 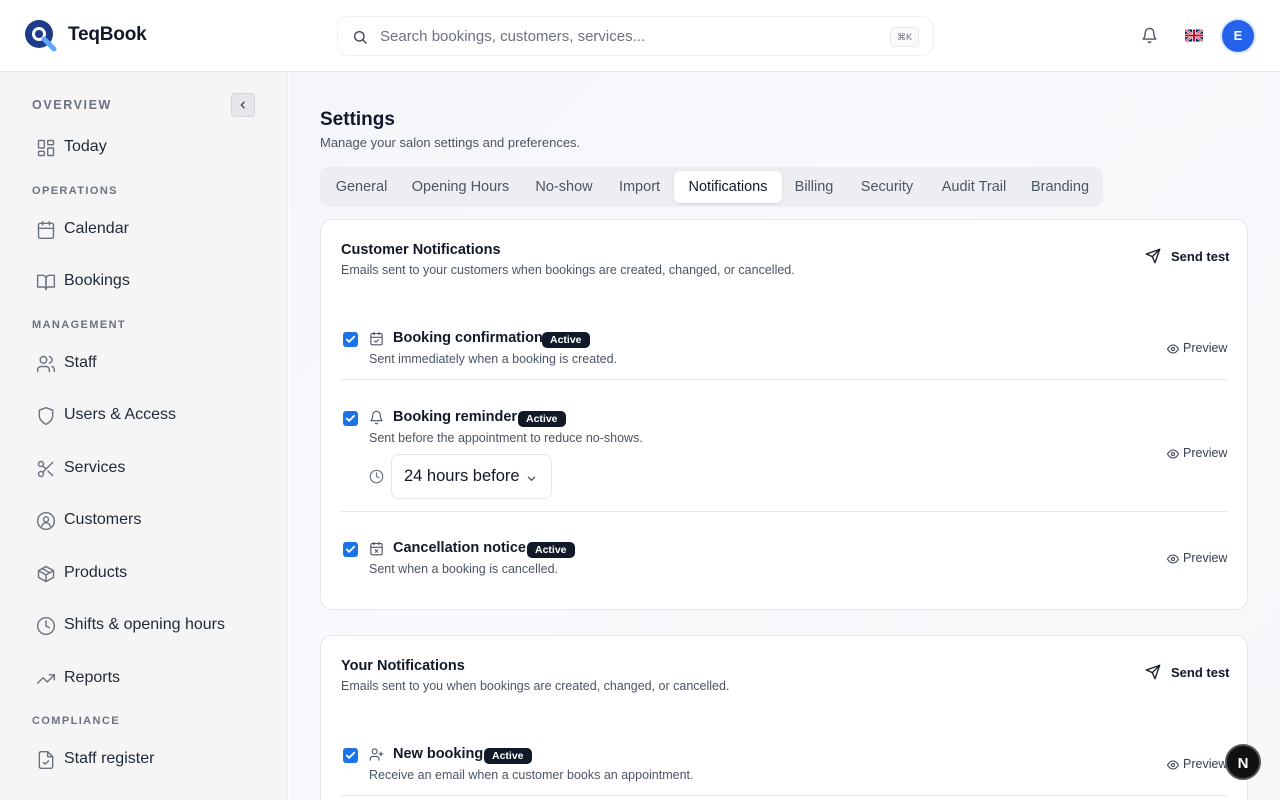 What do you see at coordinates (96, 572) in the screenshot?
I see `sidebar-item-label: Products` at bounding box center [96, 572].